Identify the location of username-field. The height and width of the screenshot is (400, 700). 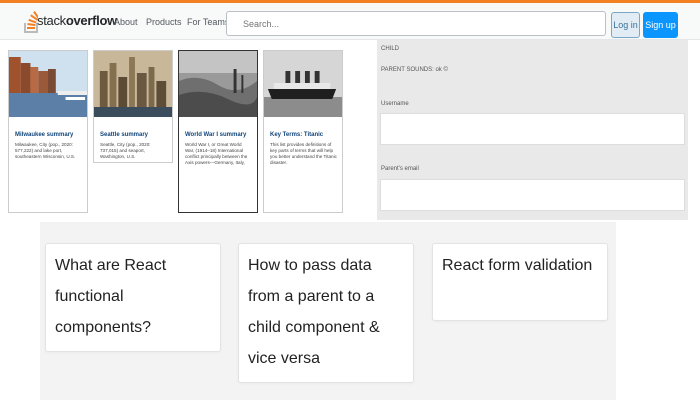
(532, 129).